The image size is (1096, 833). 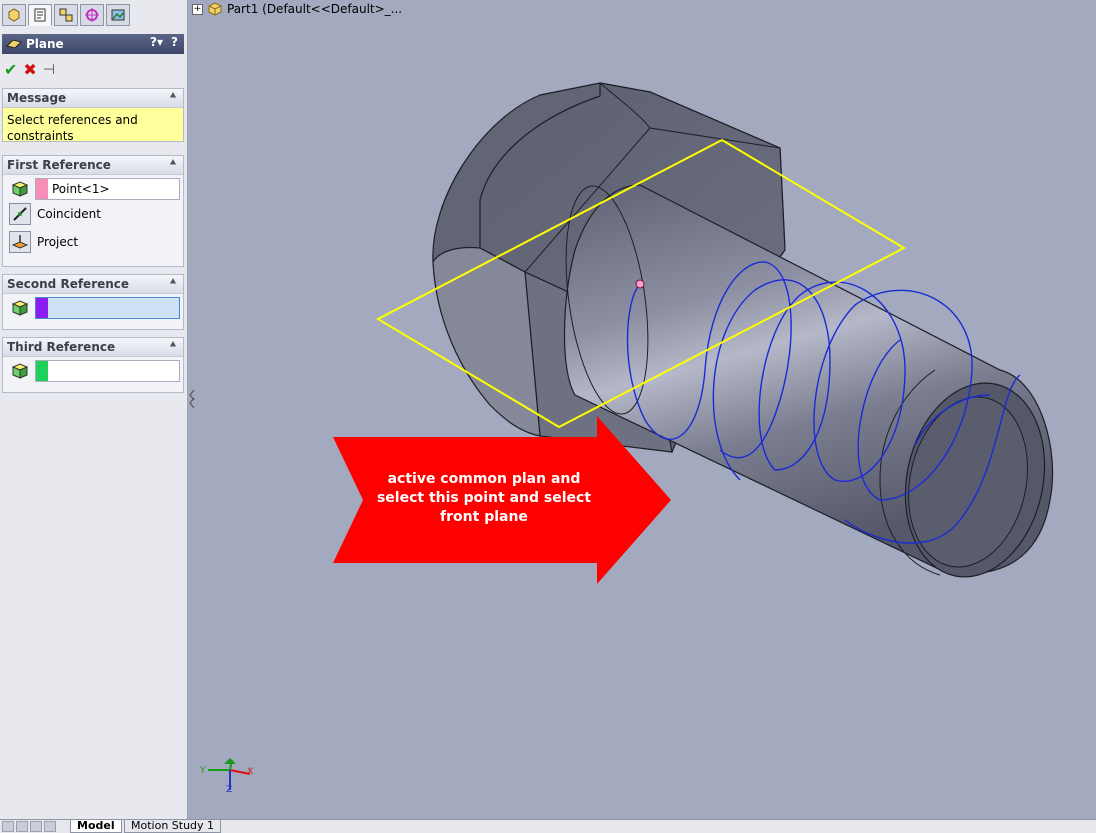 What do you see at coordinates (37, 98) in the screenshot?
I see `message-group-title: Message` at bounding box center [37, 98].